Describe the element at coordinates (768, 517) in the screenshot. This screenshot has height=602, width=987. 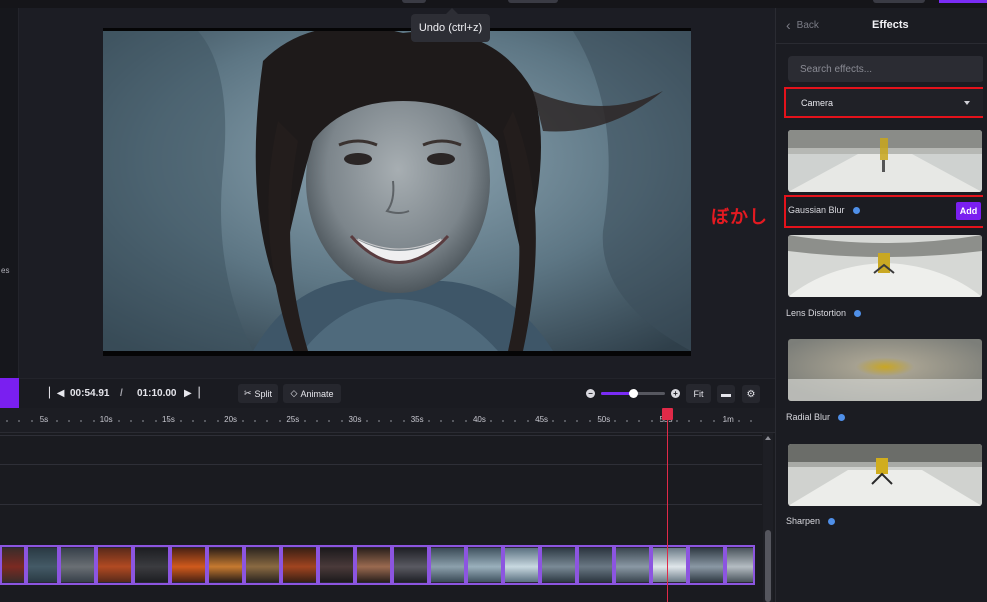
I see `timeline-scrollbar` at that location.